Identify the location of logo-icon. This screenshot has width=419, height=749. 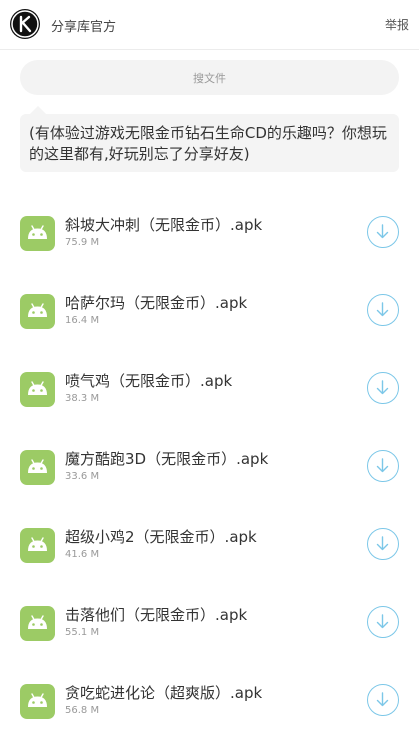
(25, 24).